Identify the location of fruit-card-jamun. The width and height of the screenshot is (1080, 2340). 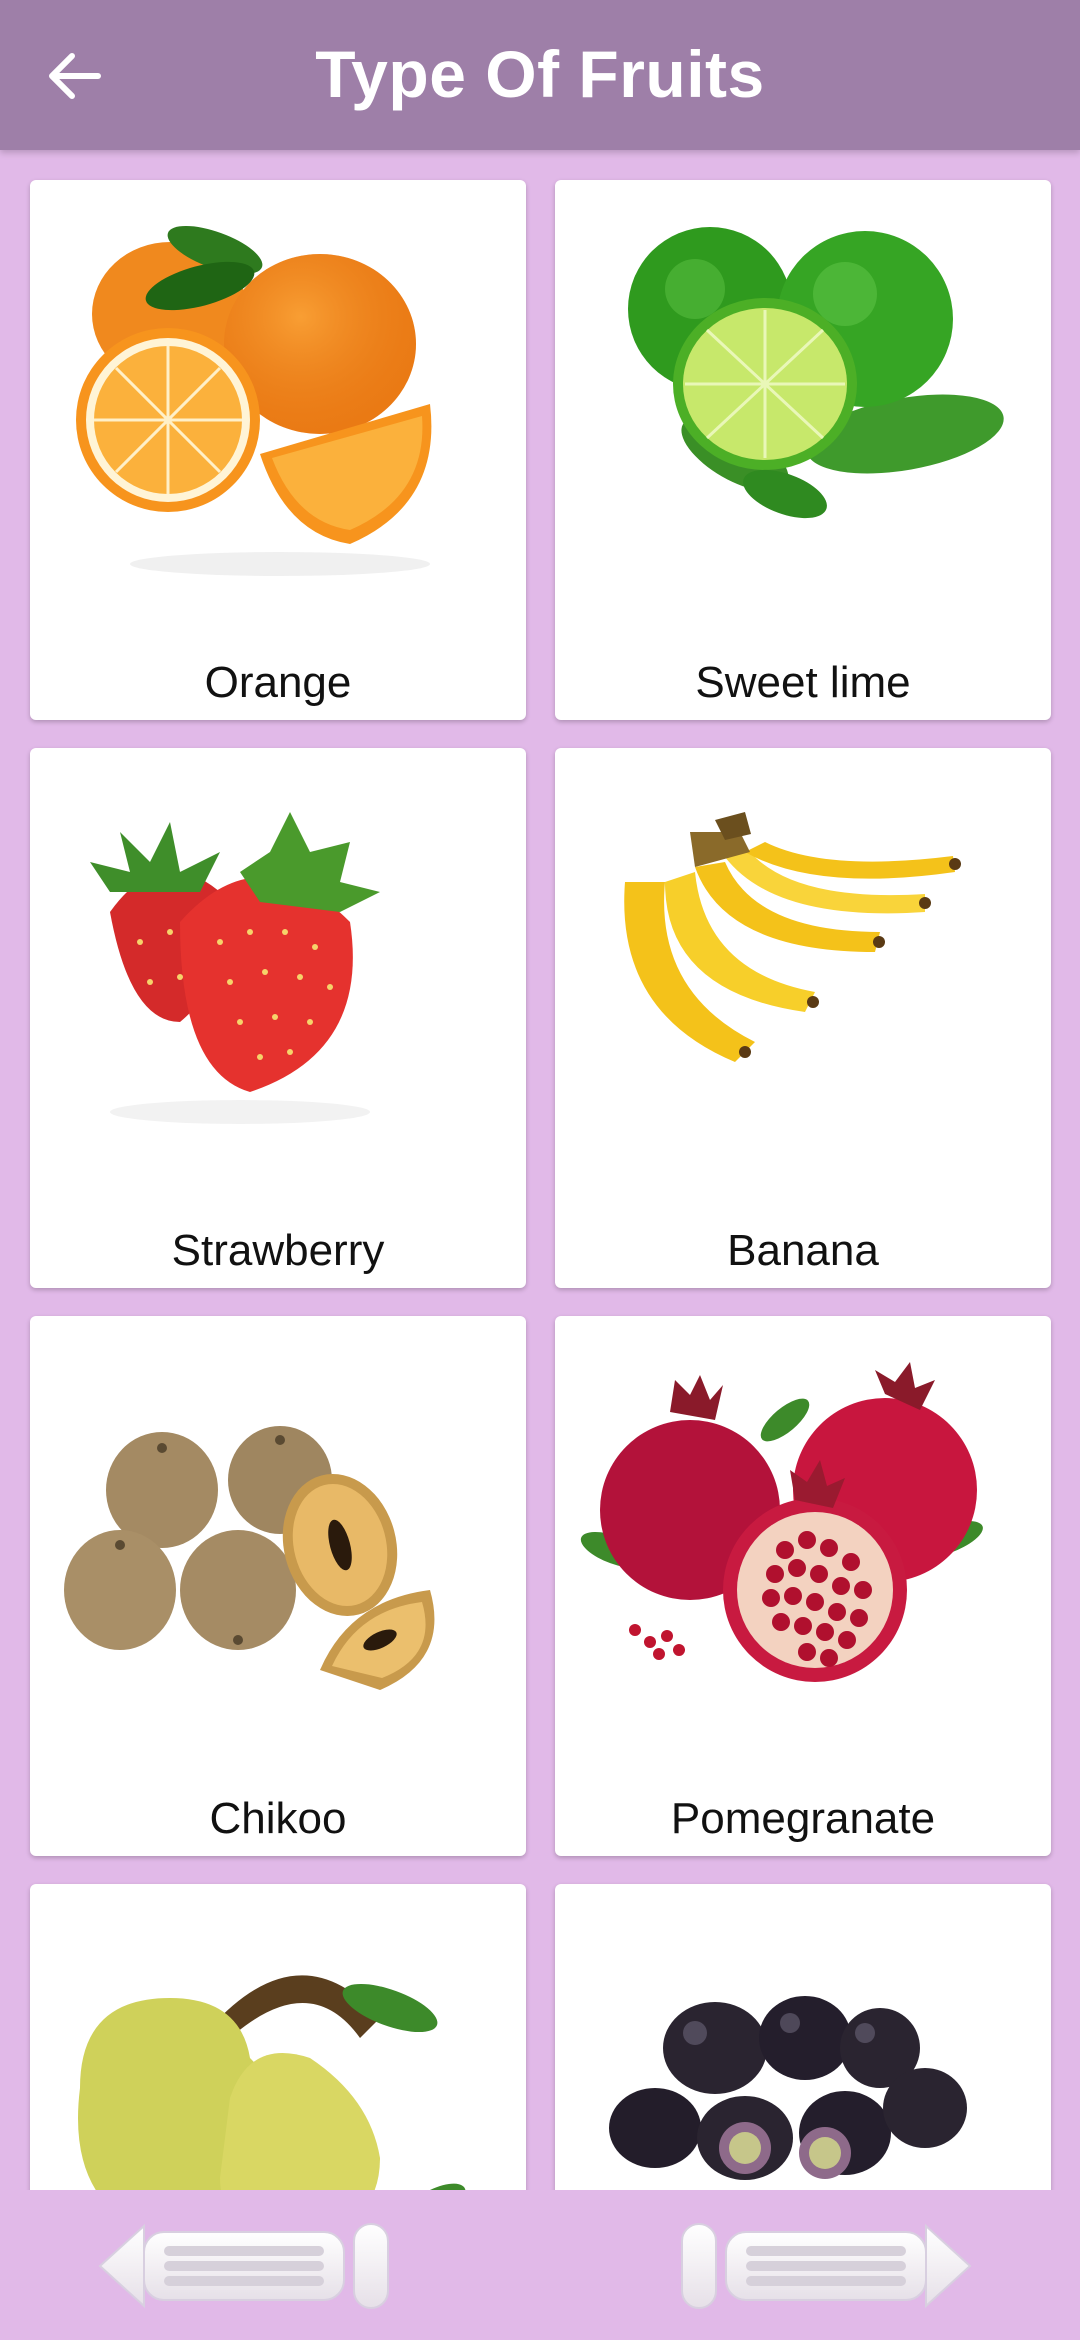
(803, 2037).